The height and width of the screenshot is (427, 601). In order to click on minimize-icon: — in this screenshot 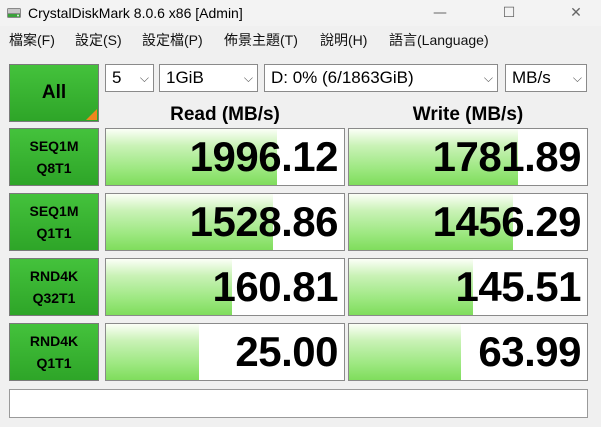, I will do `click(440, 13)`.